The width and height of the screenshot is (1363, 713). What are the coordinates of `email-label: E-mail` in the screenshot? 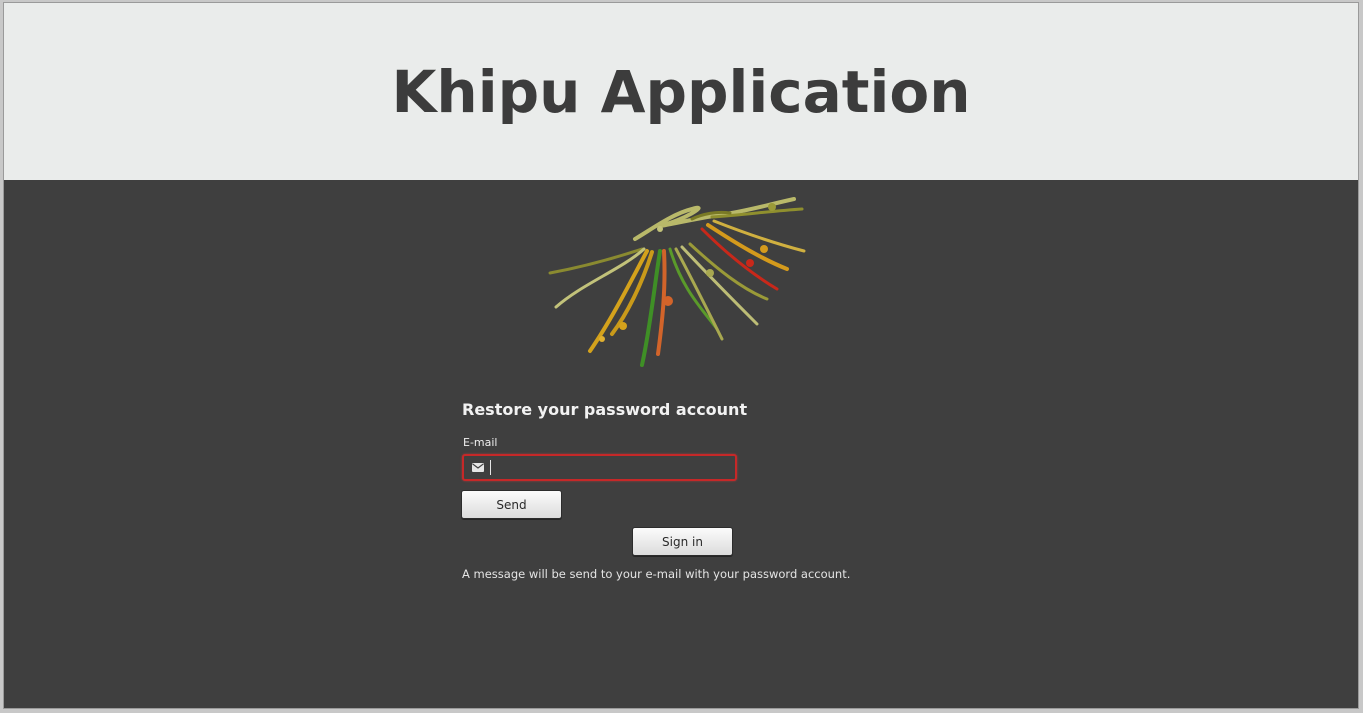 It's located at (480, 442).